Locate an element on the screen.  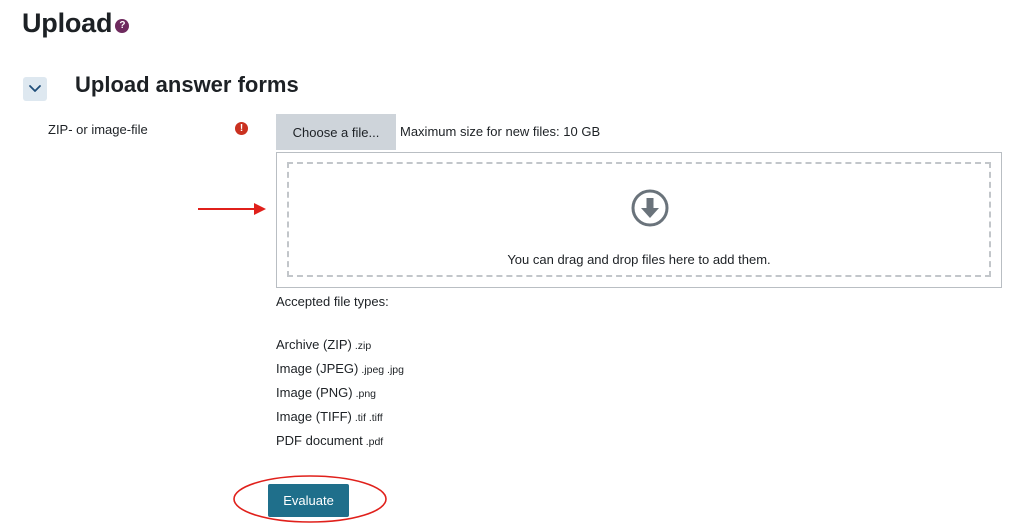
accepted-type-item: Image (TIFF) .tif .tiff is located at coordinates (340, 420).